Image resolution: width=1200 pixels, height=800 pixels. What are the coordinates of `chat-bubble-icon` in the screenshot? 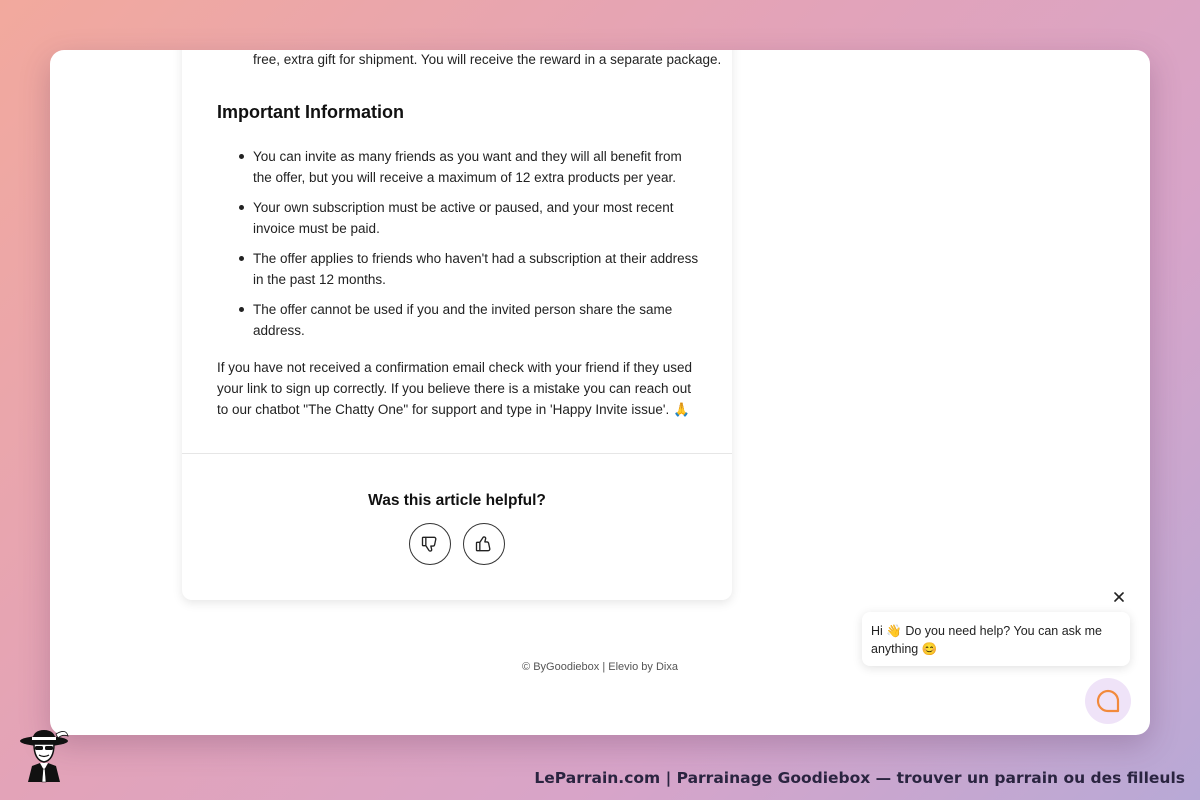 It's located at (1108, 701).